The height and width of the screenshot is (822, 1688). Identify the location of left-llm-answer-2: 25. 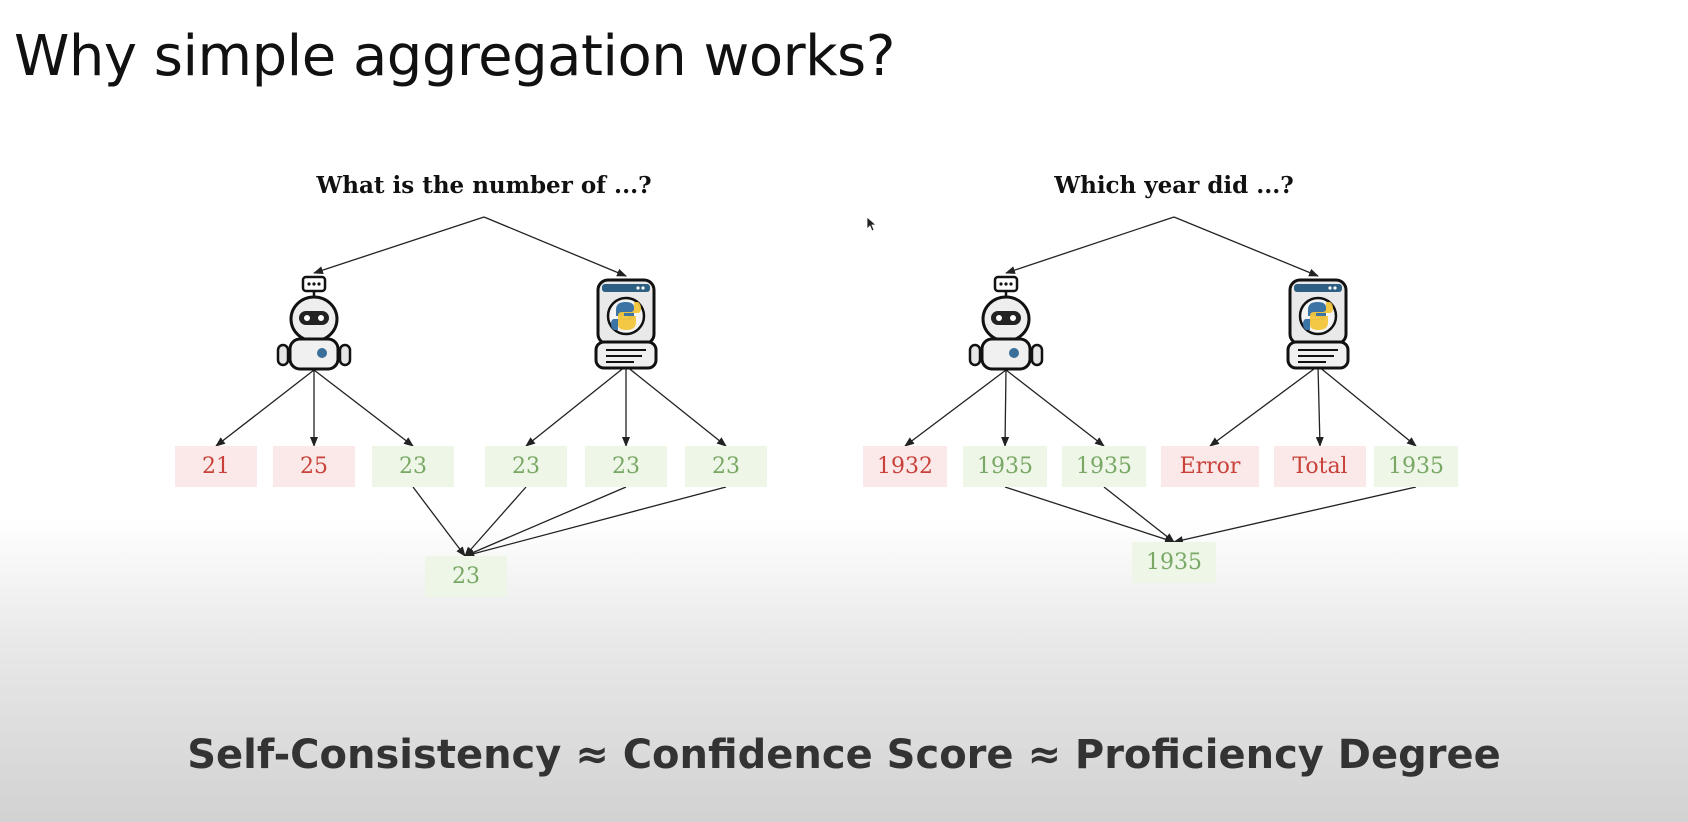
(314, 466).